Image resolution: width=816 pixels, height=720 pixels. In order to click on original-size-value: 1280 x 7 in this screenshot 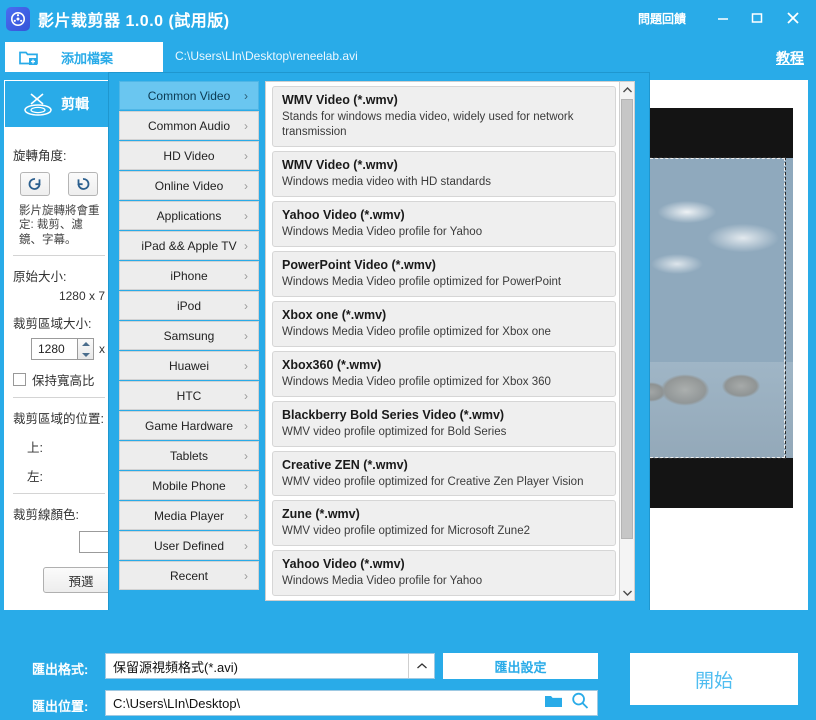, I will do `click(81, 296)`.